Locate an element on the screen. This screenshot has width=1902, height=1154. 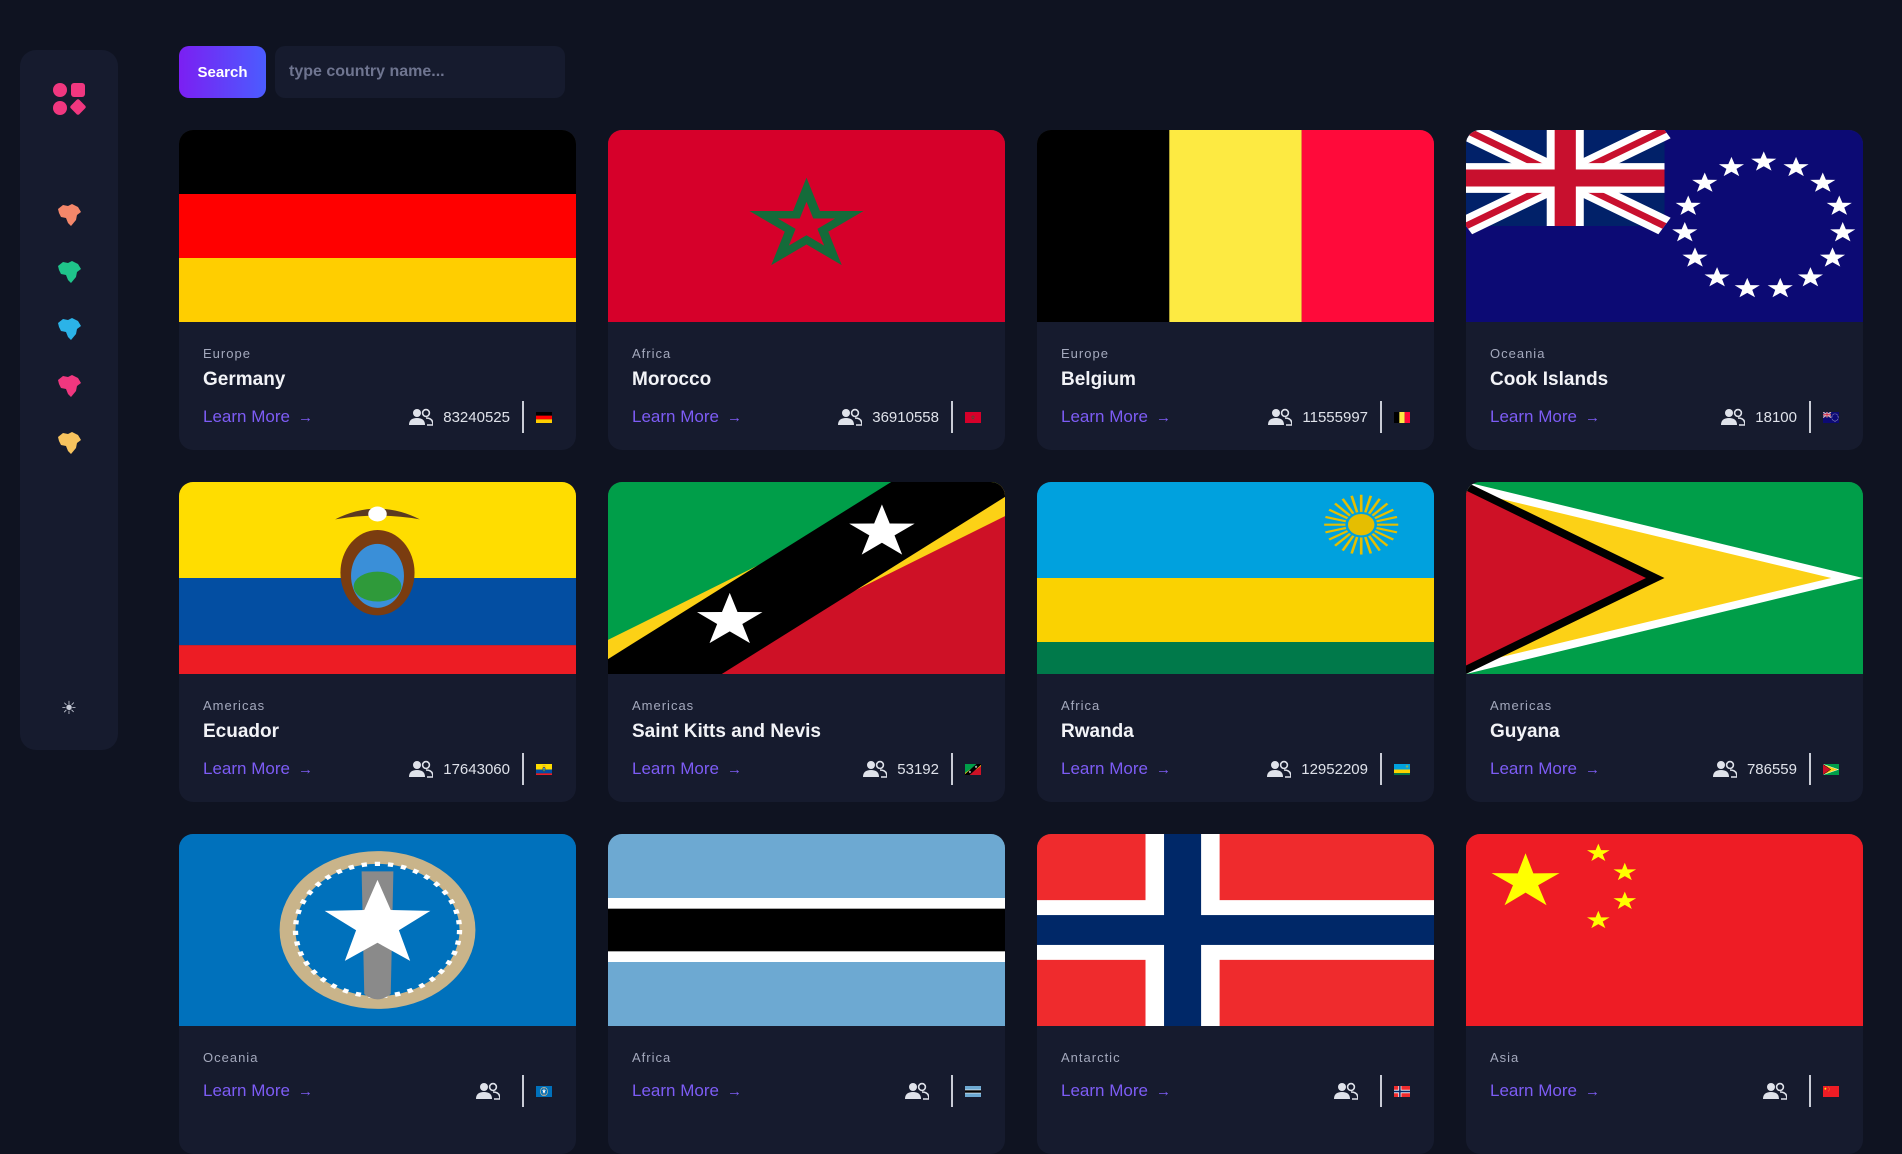
country-card: Africa Morocco Learn More→ 36910558 is located at coordinates (806, 290).